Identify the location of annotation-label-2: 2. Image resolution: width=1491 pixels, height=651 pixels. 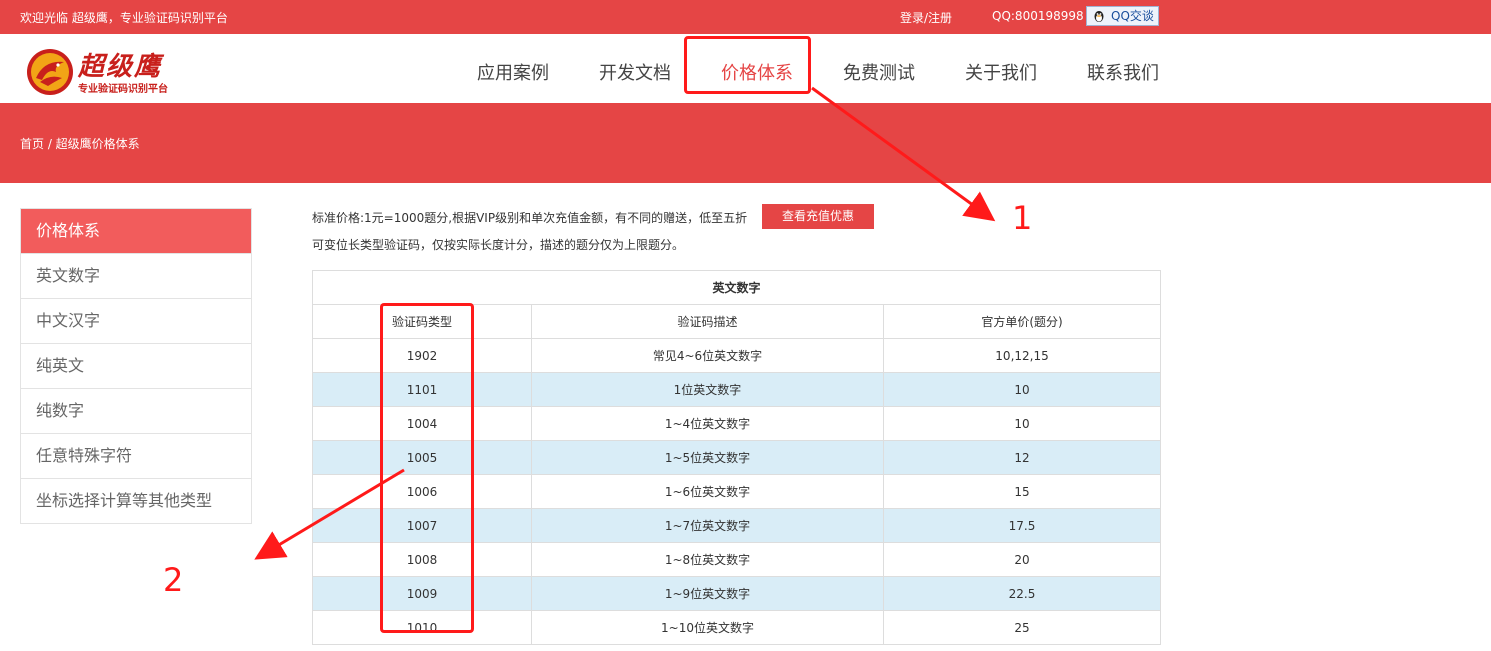
(173, 580).